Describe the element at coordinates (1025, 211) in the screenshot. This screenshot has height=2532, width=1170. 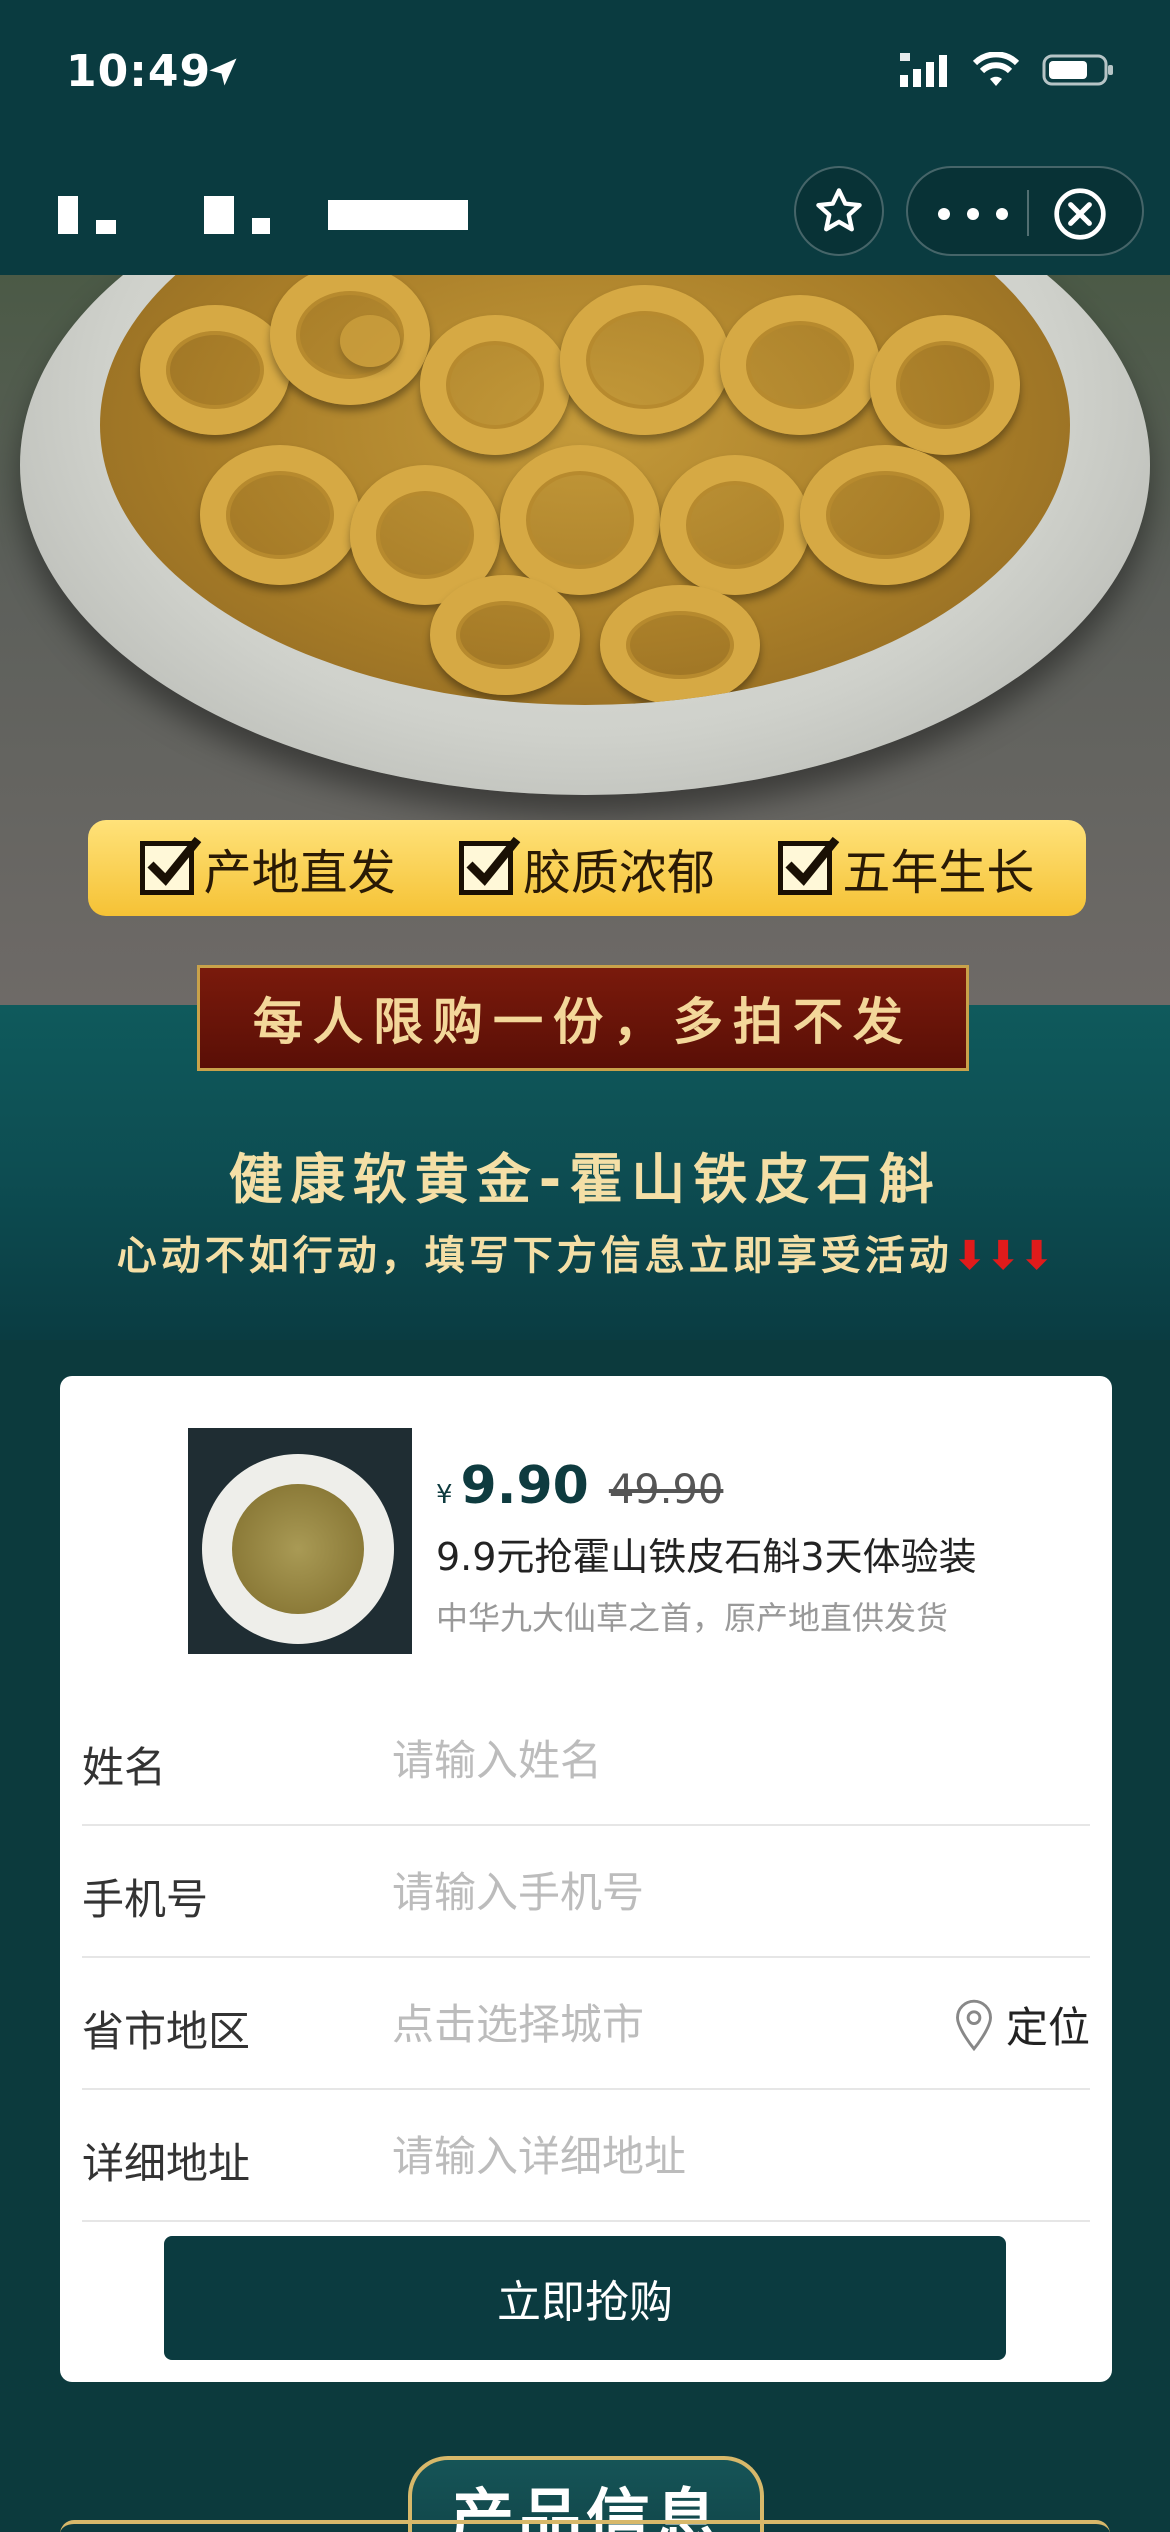
I see `capsule-menu` at that location.